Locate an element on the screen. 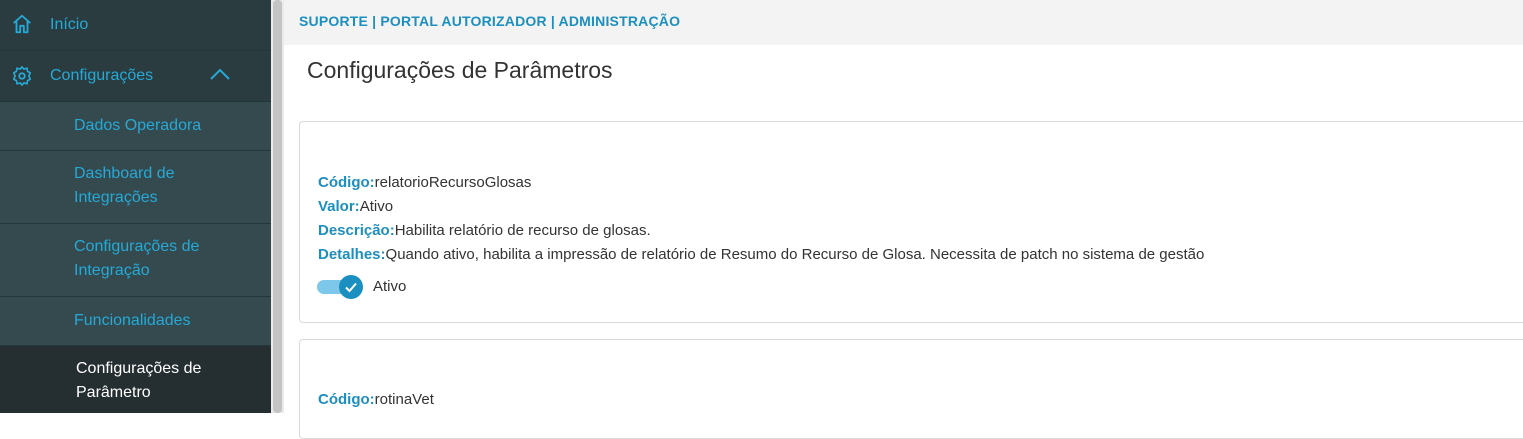 Image resolution: width=1523 pixels, height=439 pixels. active-toggle is located at coordinates (342, 287).